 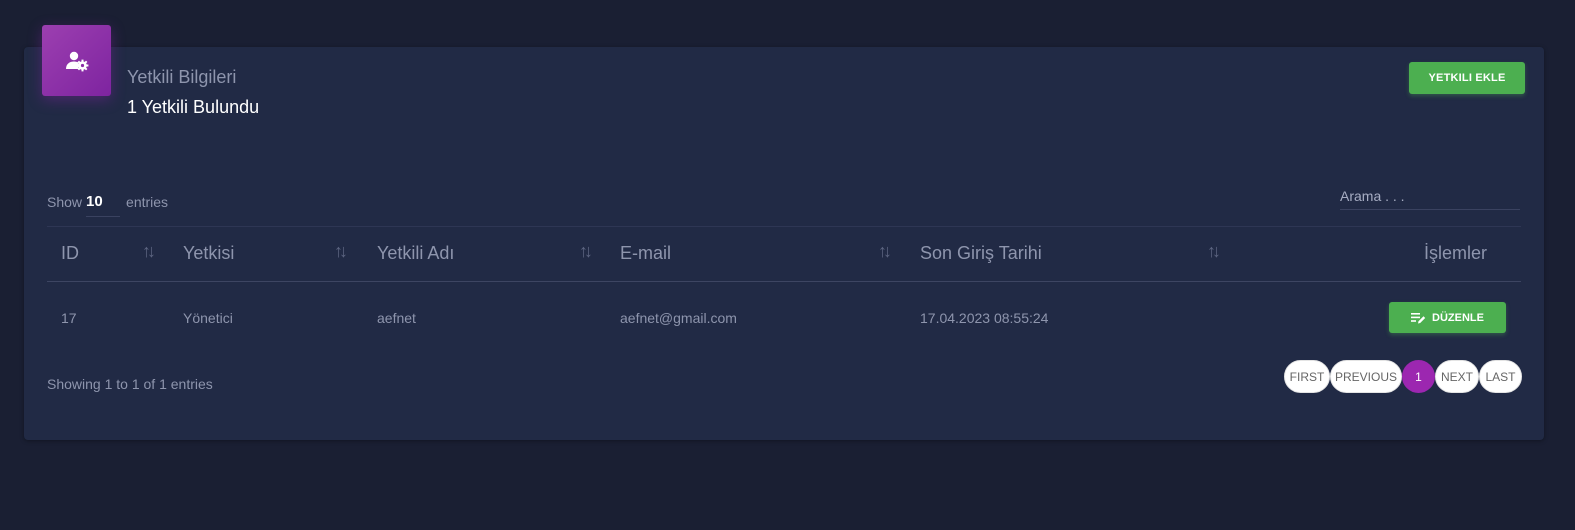 I want to click on edit-note-icon, so click(x=1418, y=317).